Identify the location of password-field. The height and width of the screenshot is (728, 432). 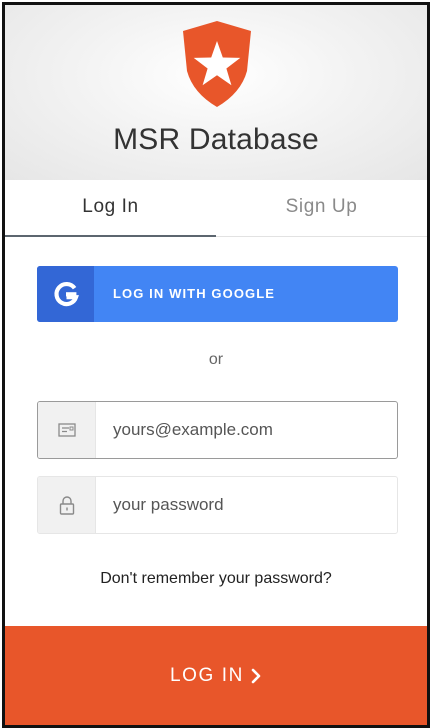
(217, 505).